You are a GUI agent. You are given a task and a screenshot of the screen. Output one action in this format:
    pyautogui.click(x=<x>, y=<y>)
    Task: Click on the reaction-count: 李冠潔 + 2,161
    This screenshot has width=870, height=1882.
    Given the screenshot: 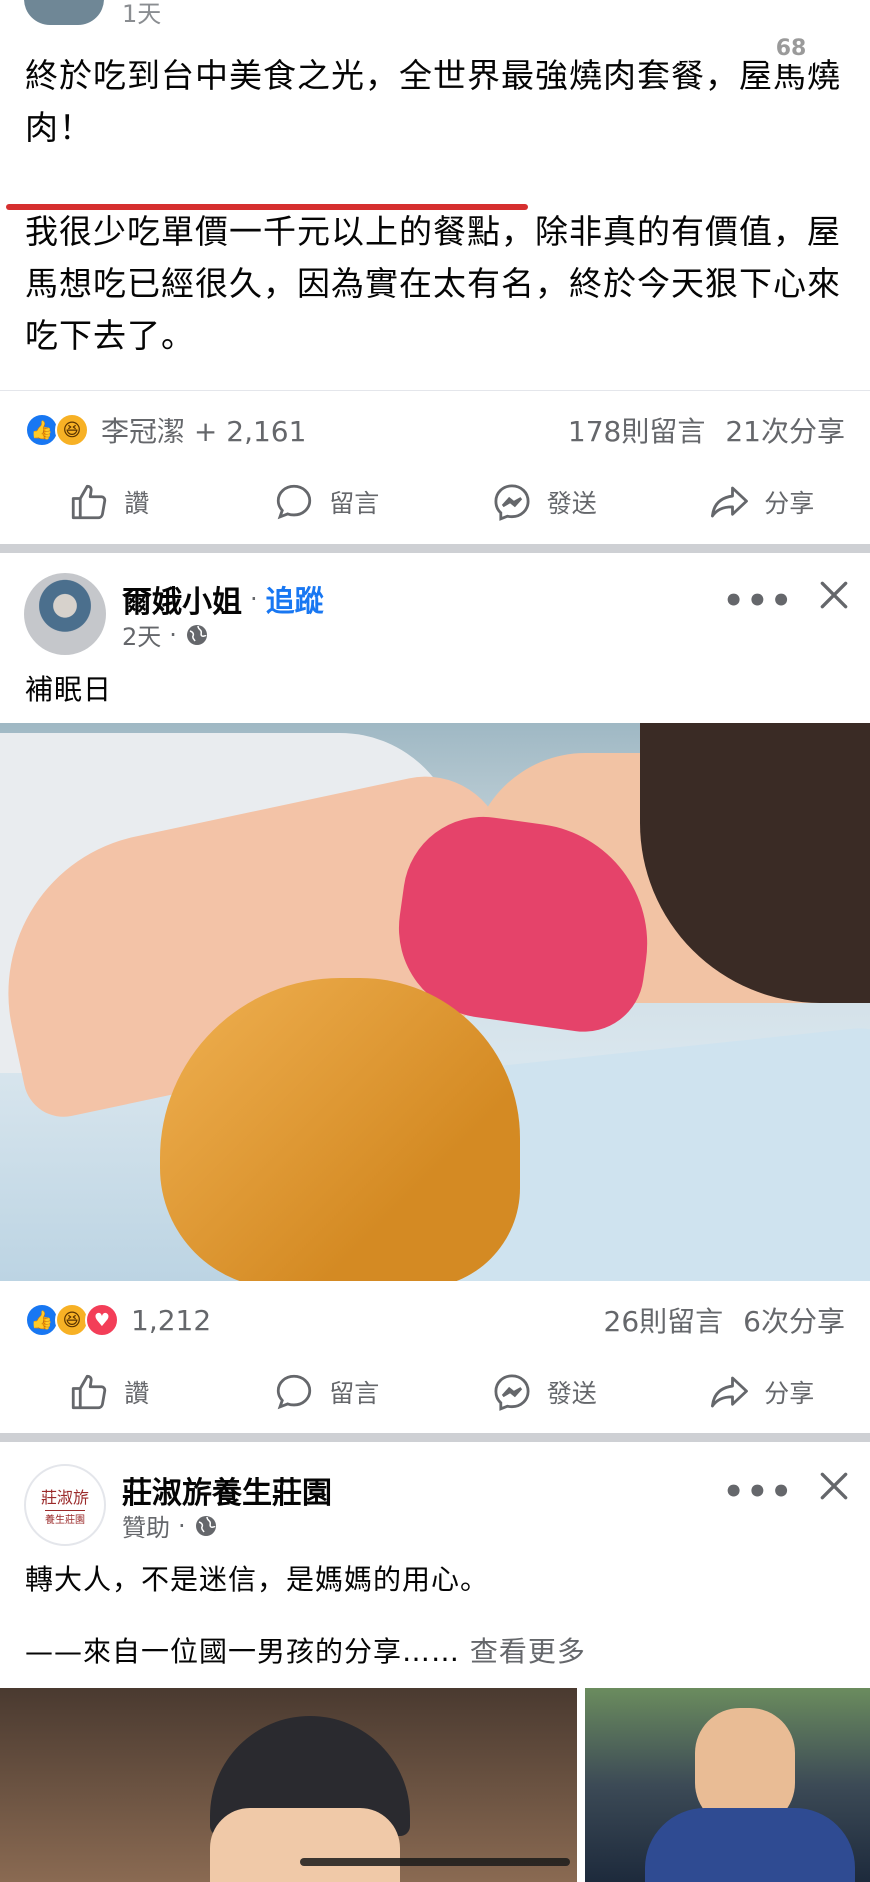 What is the action you would take?
    pyautogui.click(x=203, y=430)
    